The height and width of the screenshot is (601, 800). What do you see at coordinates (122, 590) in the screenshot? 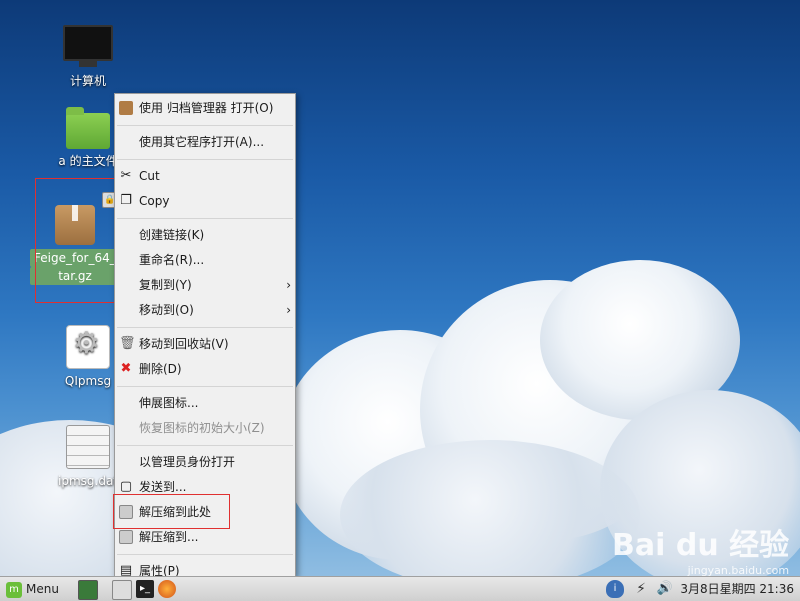
I see `file-manager-icon` at bounding box center [122, 590].